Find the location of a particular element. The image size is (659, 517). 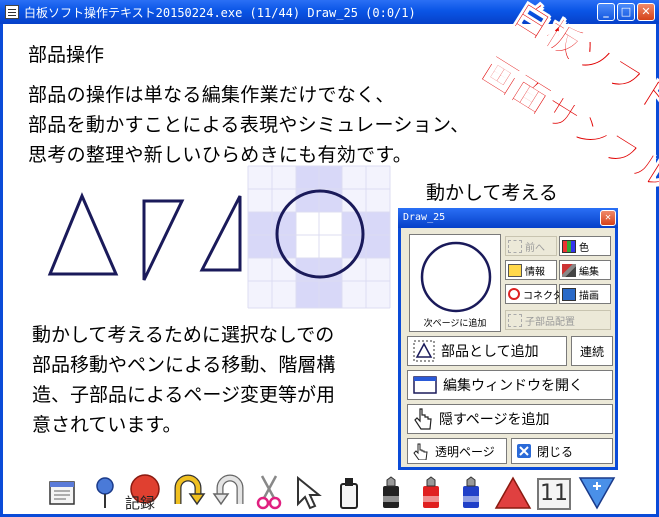

info-button: 情報 is located at coordinates (531, 270).